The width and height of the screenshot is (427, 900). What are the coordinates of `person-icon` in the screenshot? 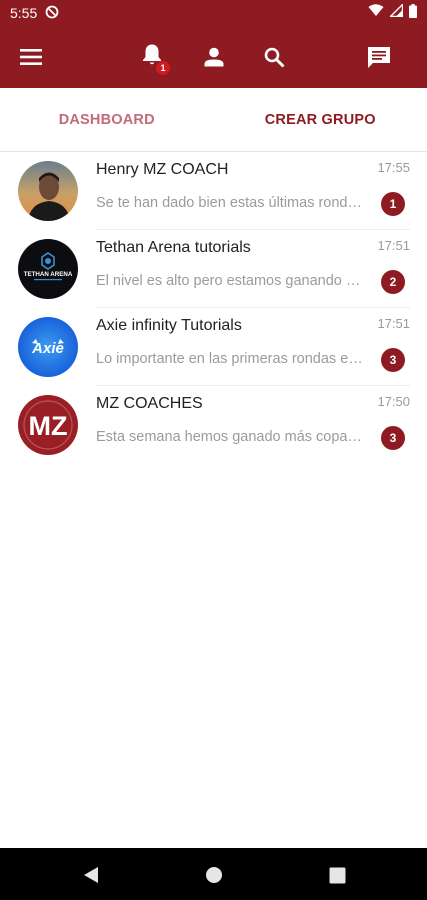 It's located at (214, 57).